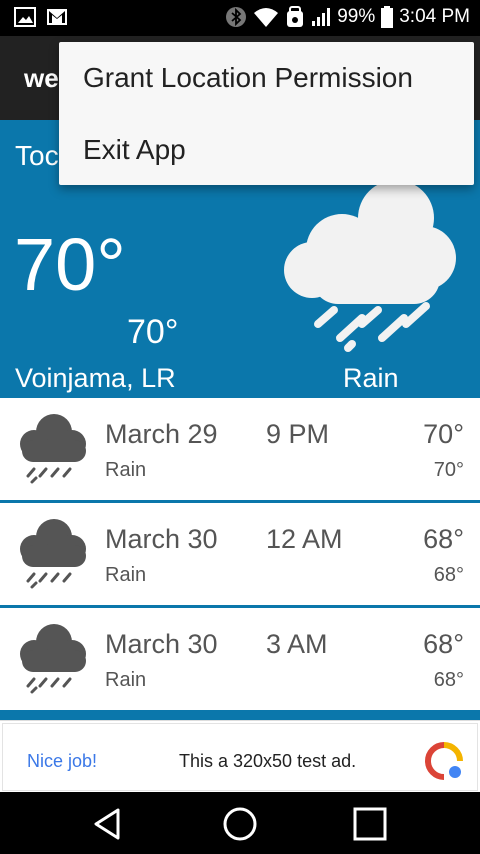 The height and width of the screenshot is (854, 480). I want to click on forecast-time: 3 AM, so click(297, 644).